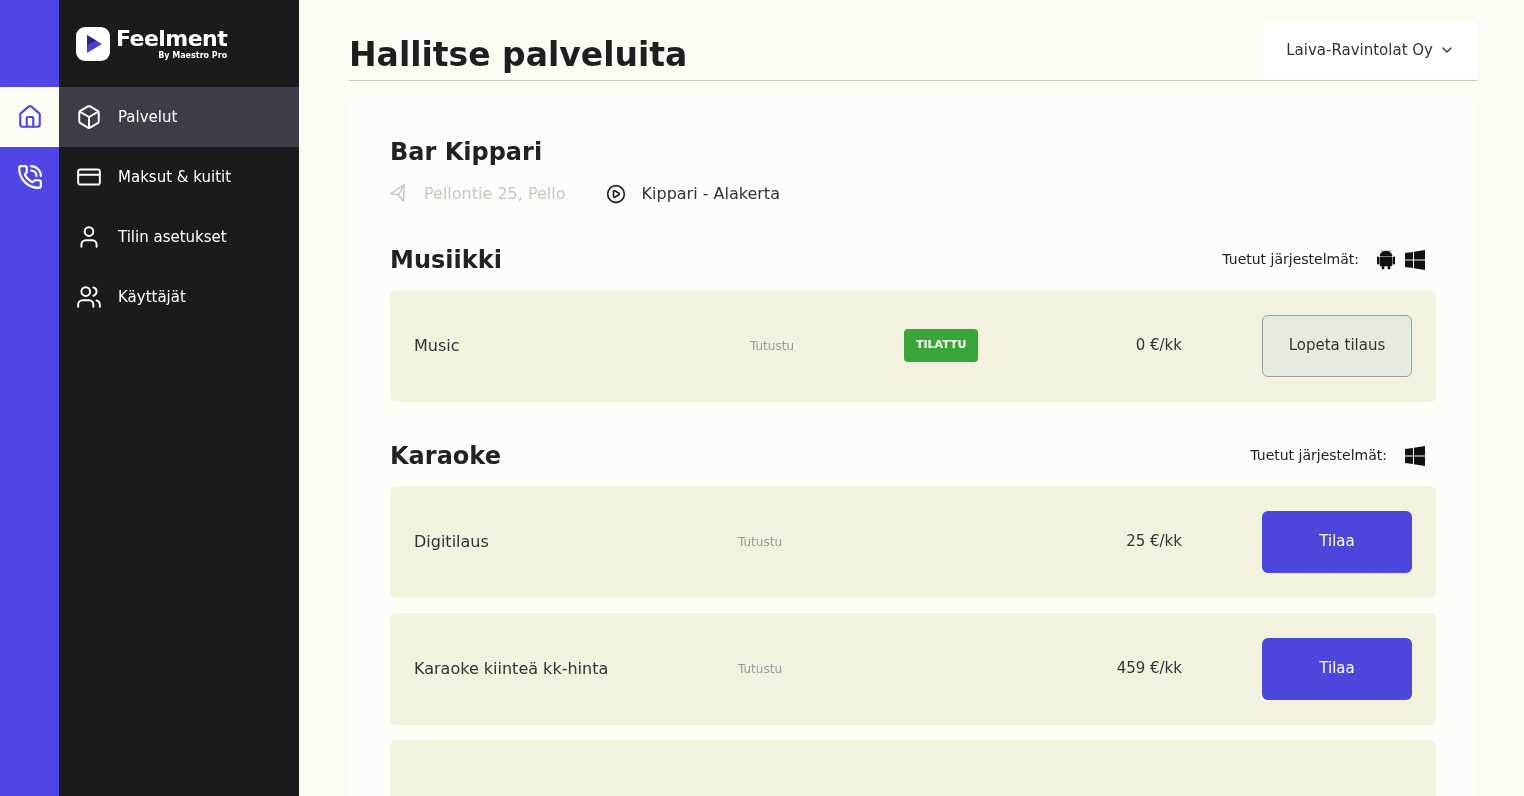 The image size is (1524, 796). I want to click on nav-item: Palvelut, so click(179, 117).